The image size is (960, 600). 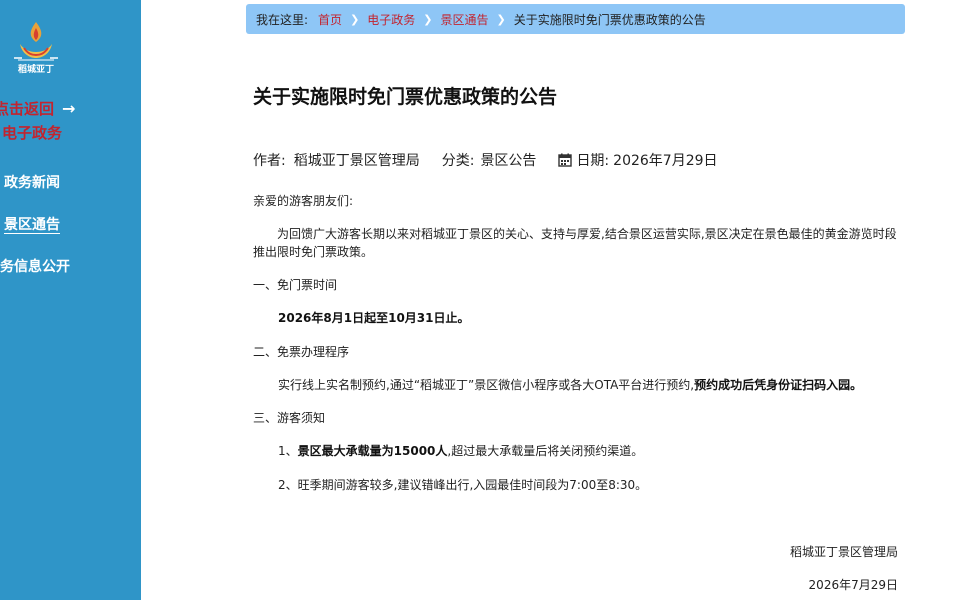 I want to click on article-meta: 作者: 稻城亚丁景区管理局 分类: 景区公告 日期: 2026年7月29日, so click(x=485, y=160).